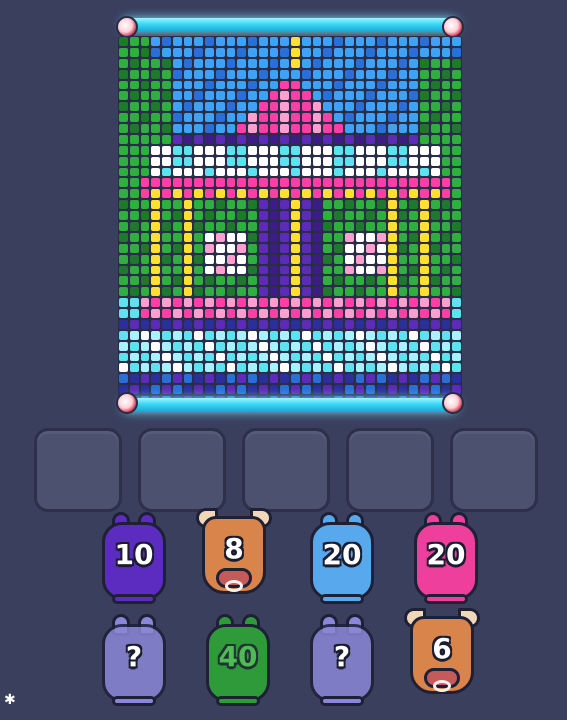 The width and height of the screenshot is (567, 720). I want to click on gear-icon: ✱, so click(10, 700).